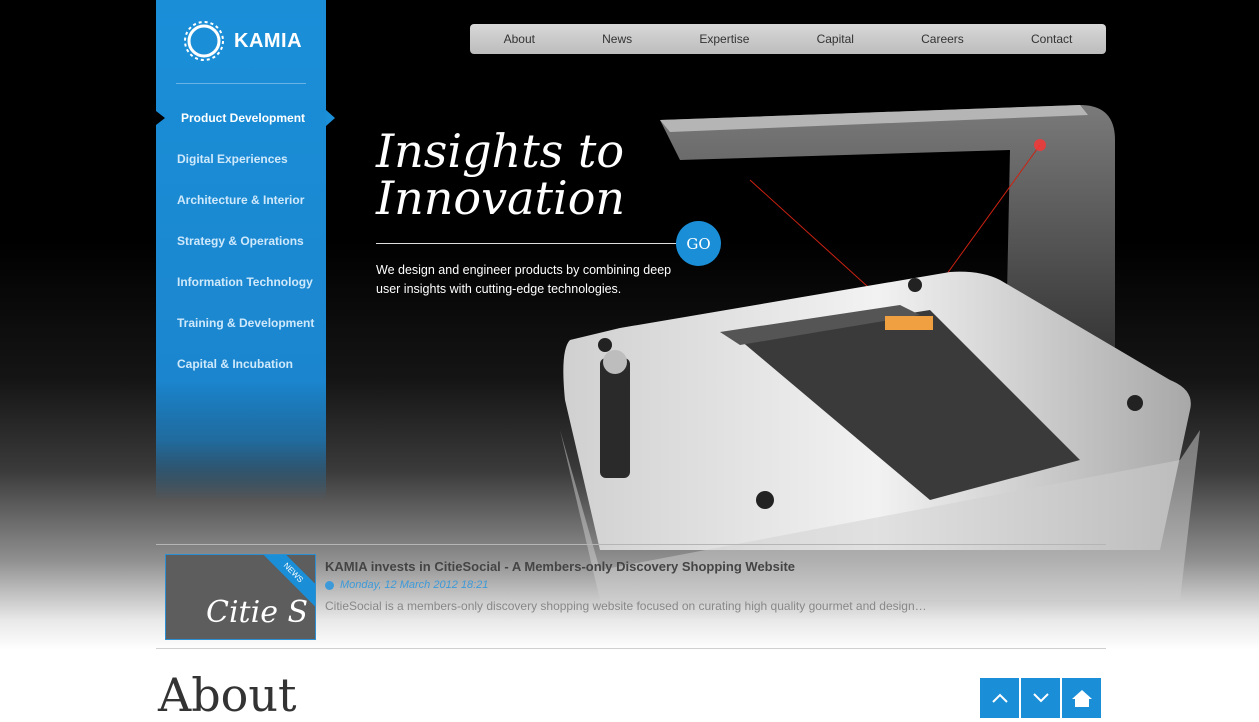 The height and width of the screenshot is (722, 1259). I want to click on chevron-up-icon, so click(999, 698).